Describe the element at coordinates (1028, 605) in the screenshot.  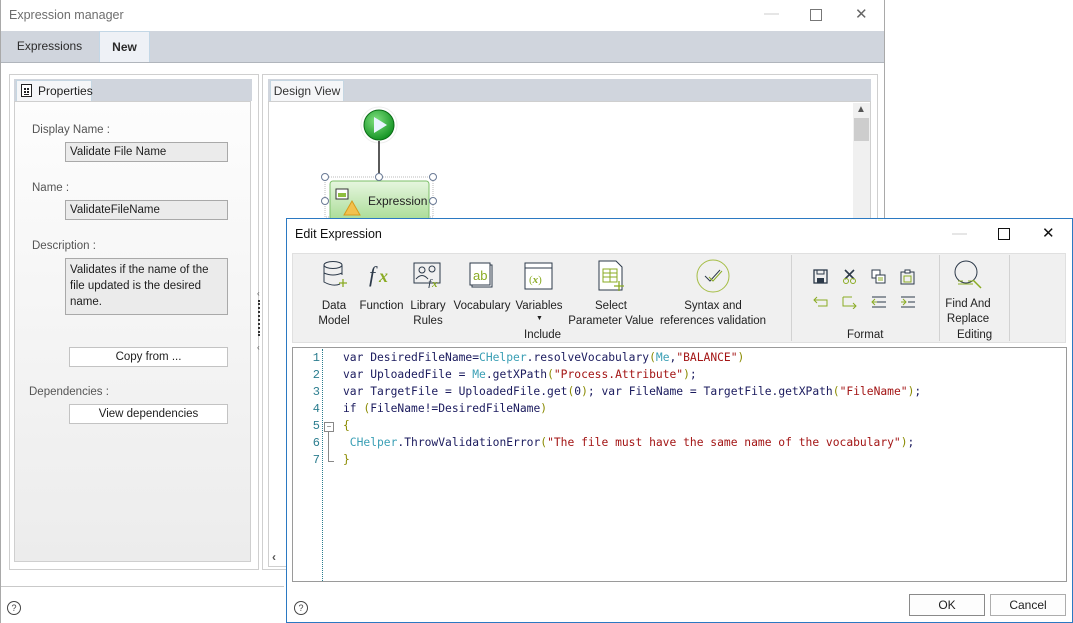
I see `cancel-button: Cancel` at that location.